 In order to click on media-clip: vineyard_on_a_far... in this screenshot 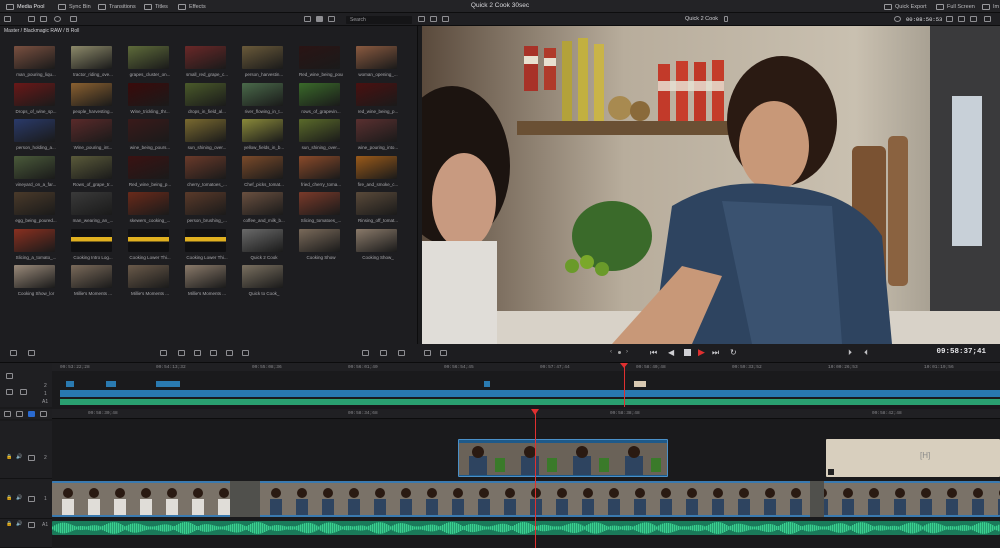, I will do `click(36, 171)`.